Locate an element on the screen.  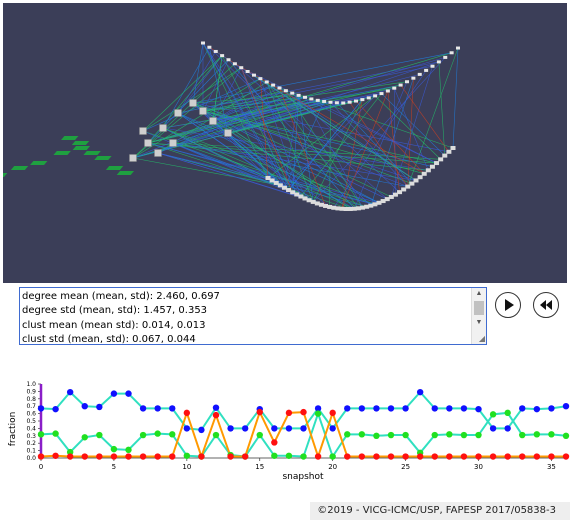
stat-line-clust-std: clust std (mean, std): 0.067, 0.044 is located at coordinates (109, 339).